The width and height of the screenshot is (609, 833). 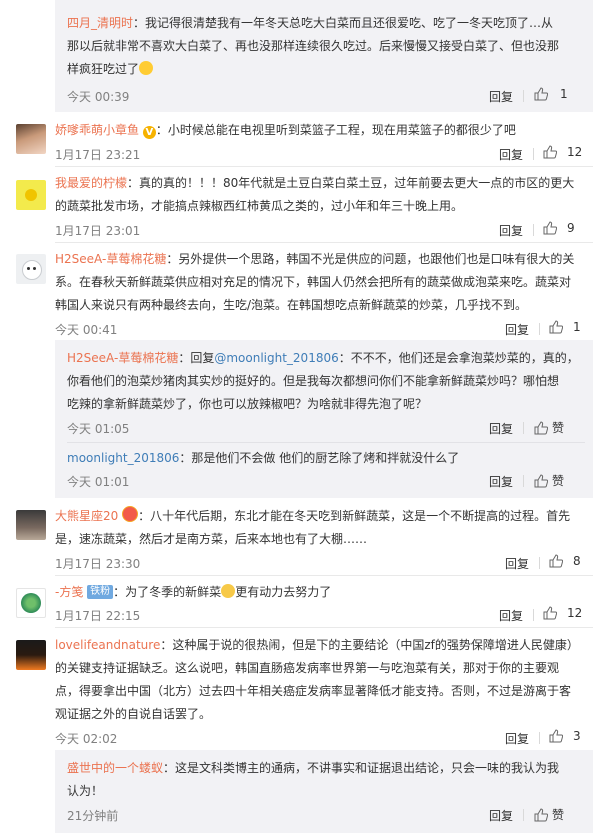 I want to click on comment-time: 今天 01:05, so click(x=98, y=429).